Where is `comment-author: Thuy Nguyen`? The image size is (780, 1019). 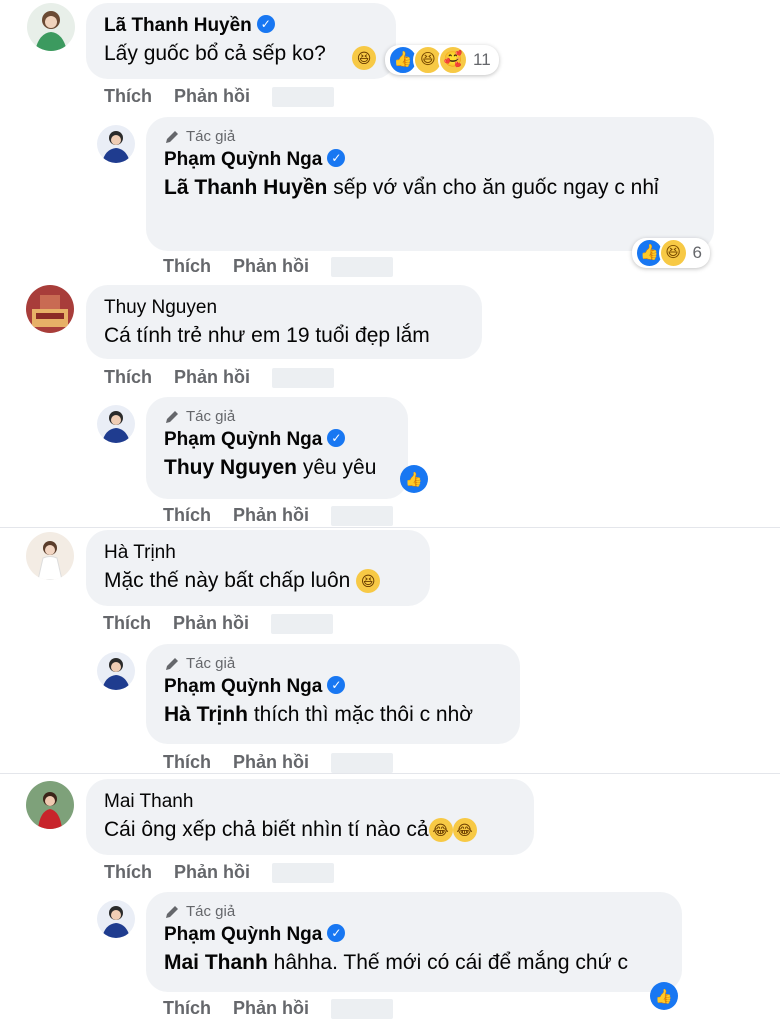 comment-author: Thuy Nguyen is located at coordinates (284, 308).